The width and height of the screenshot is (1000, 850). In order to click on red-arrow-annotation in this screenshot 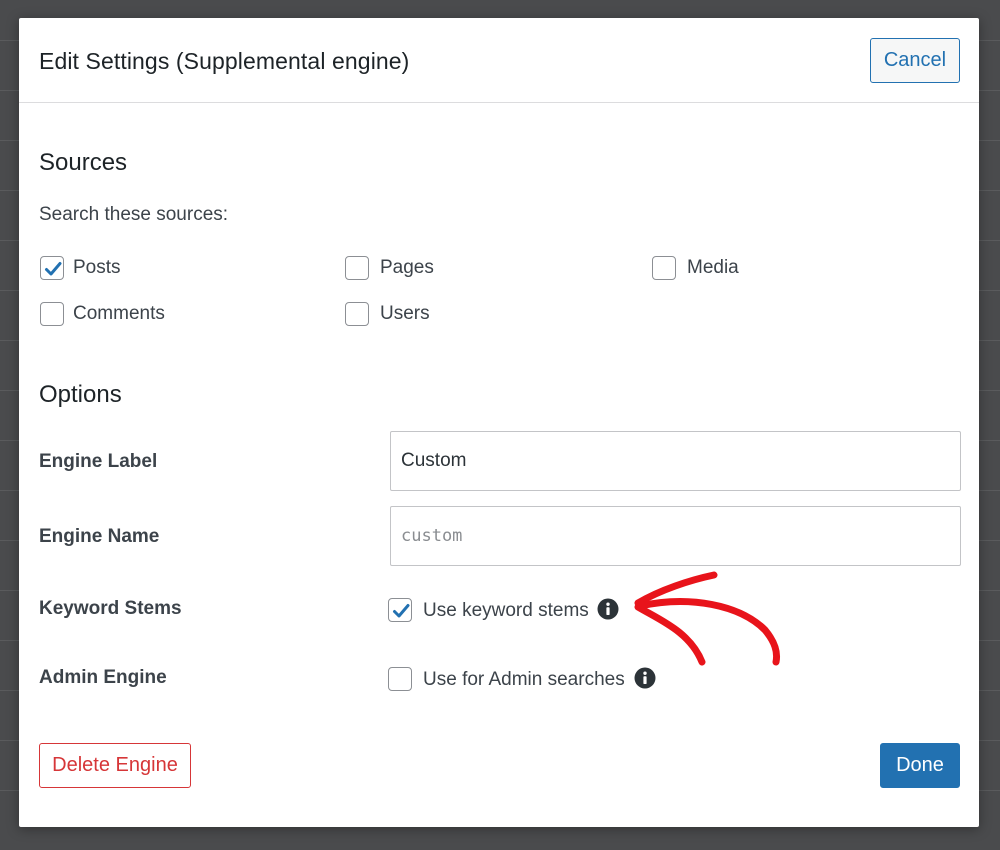, I will do `click(707, 618)`.